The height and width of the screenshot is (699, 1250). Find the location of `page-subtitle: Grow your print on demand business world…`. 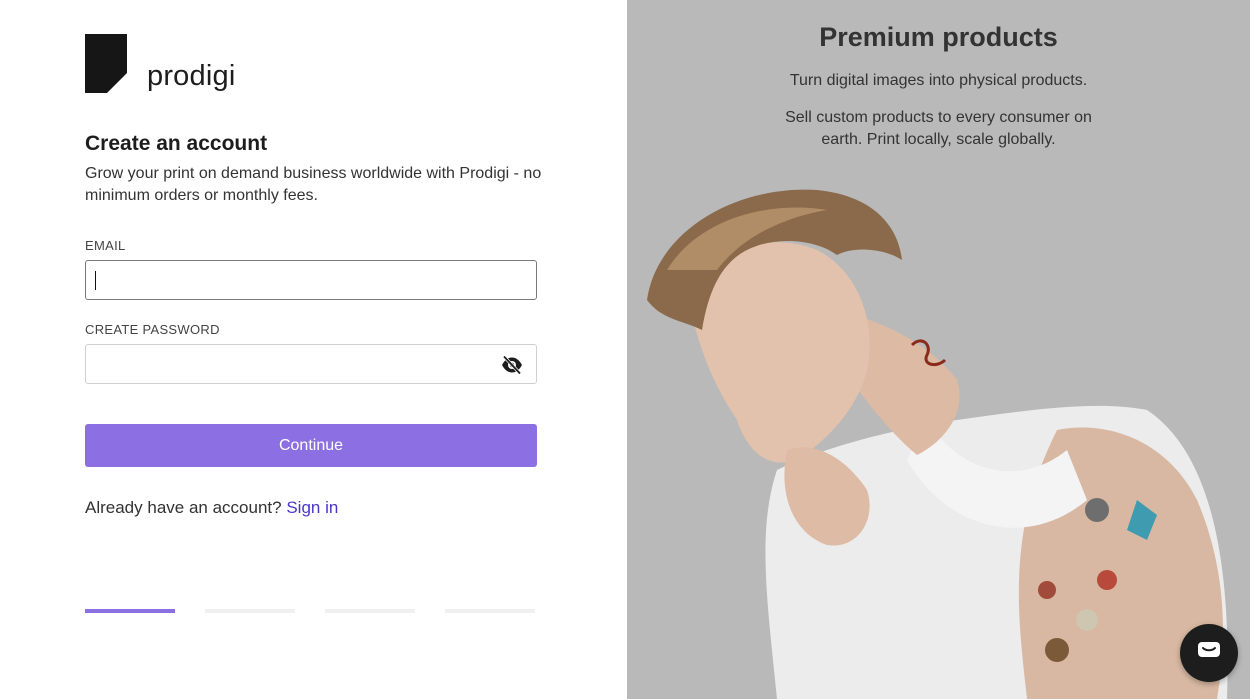

page-subtitle: Grow your print on demand business world… is located at coordinates (313, 184).